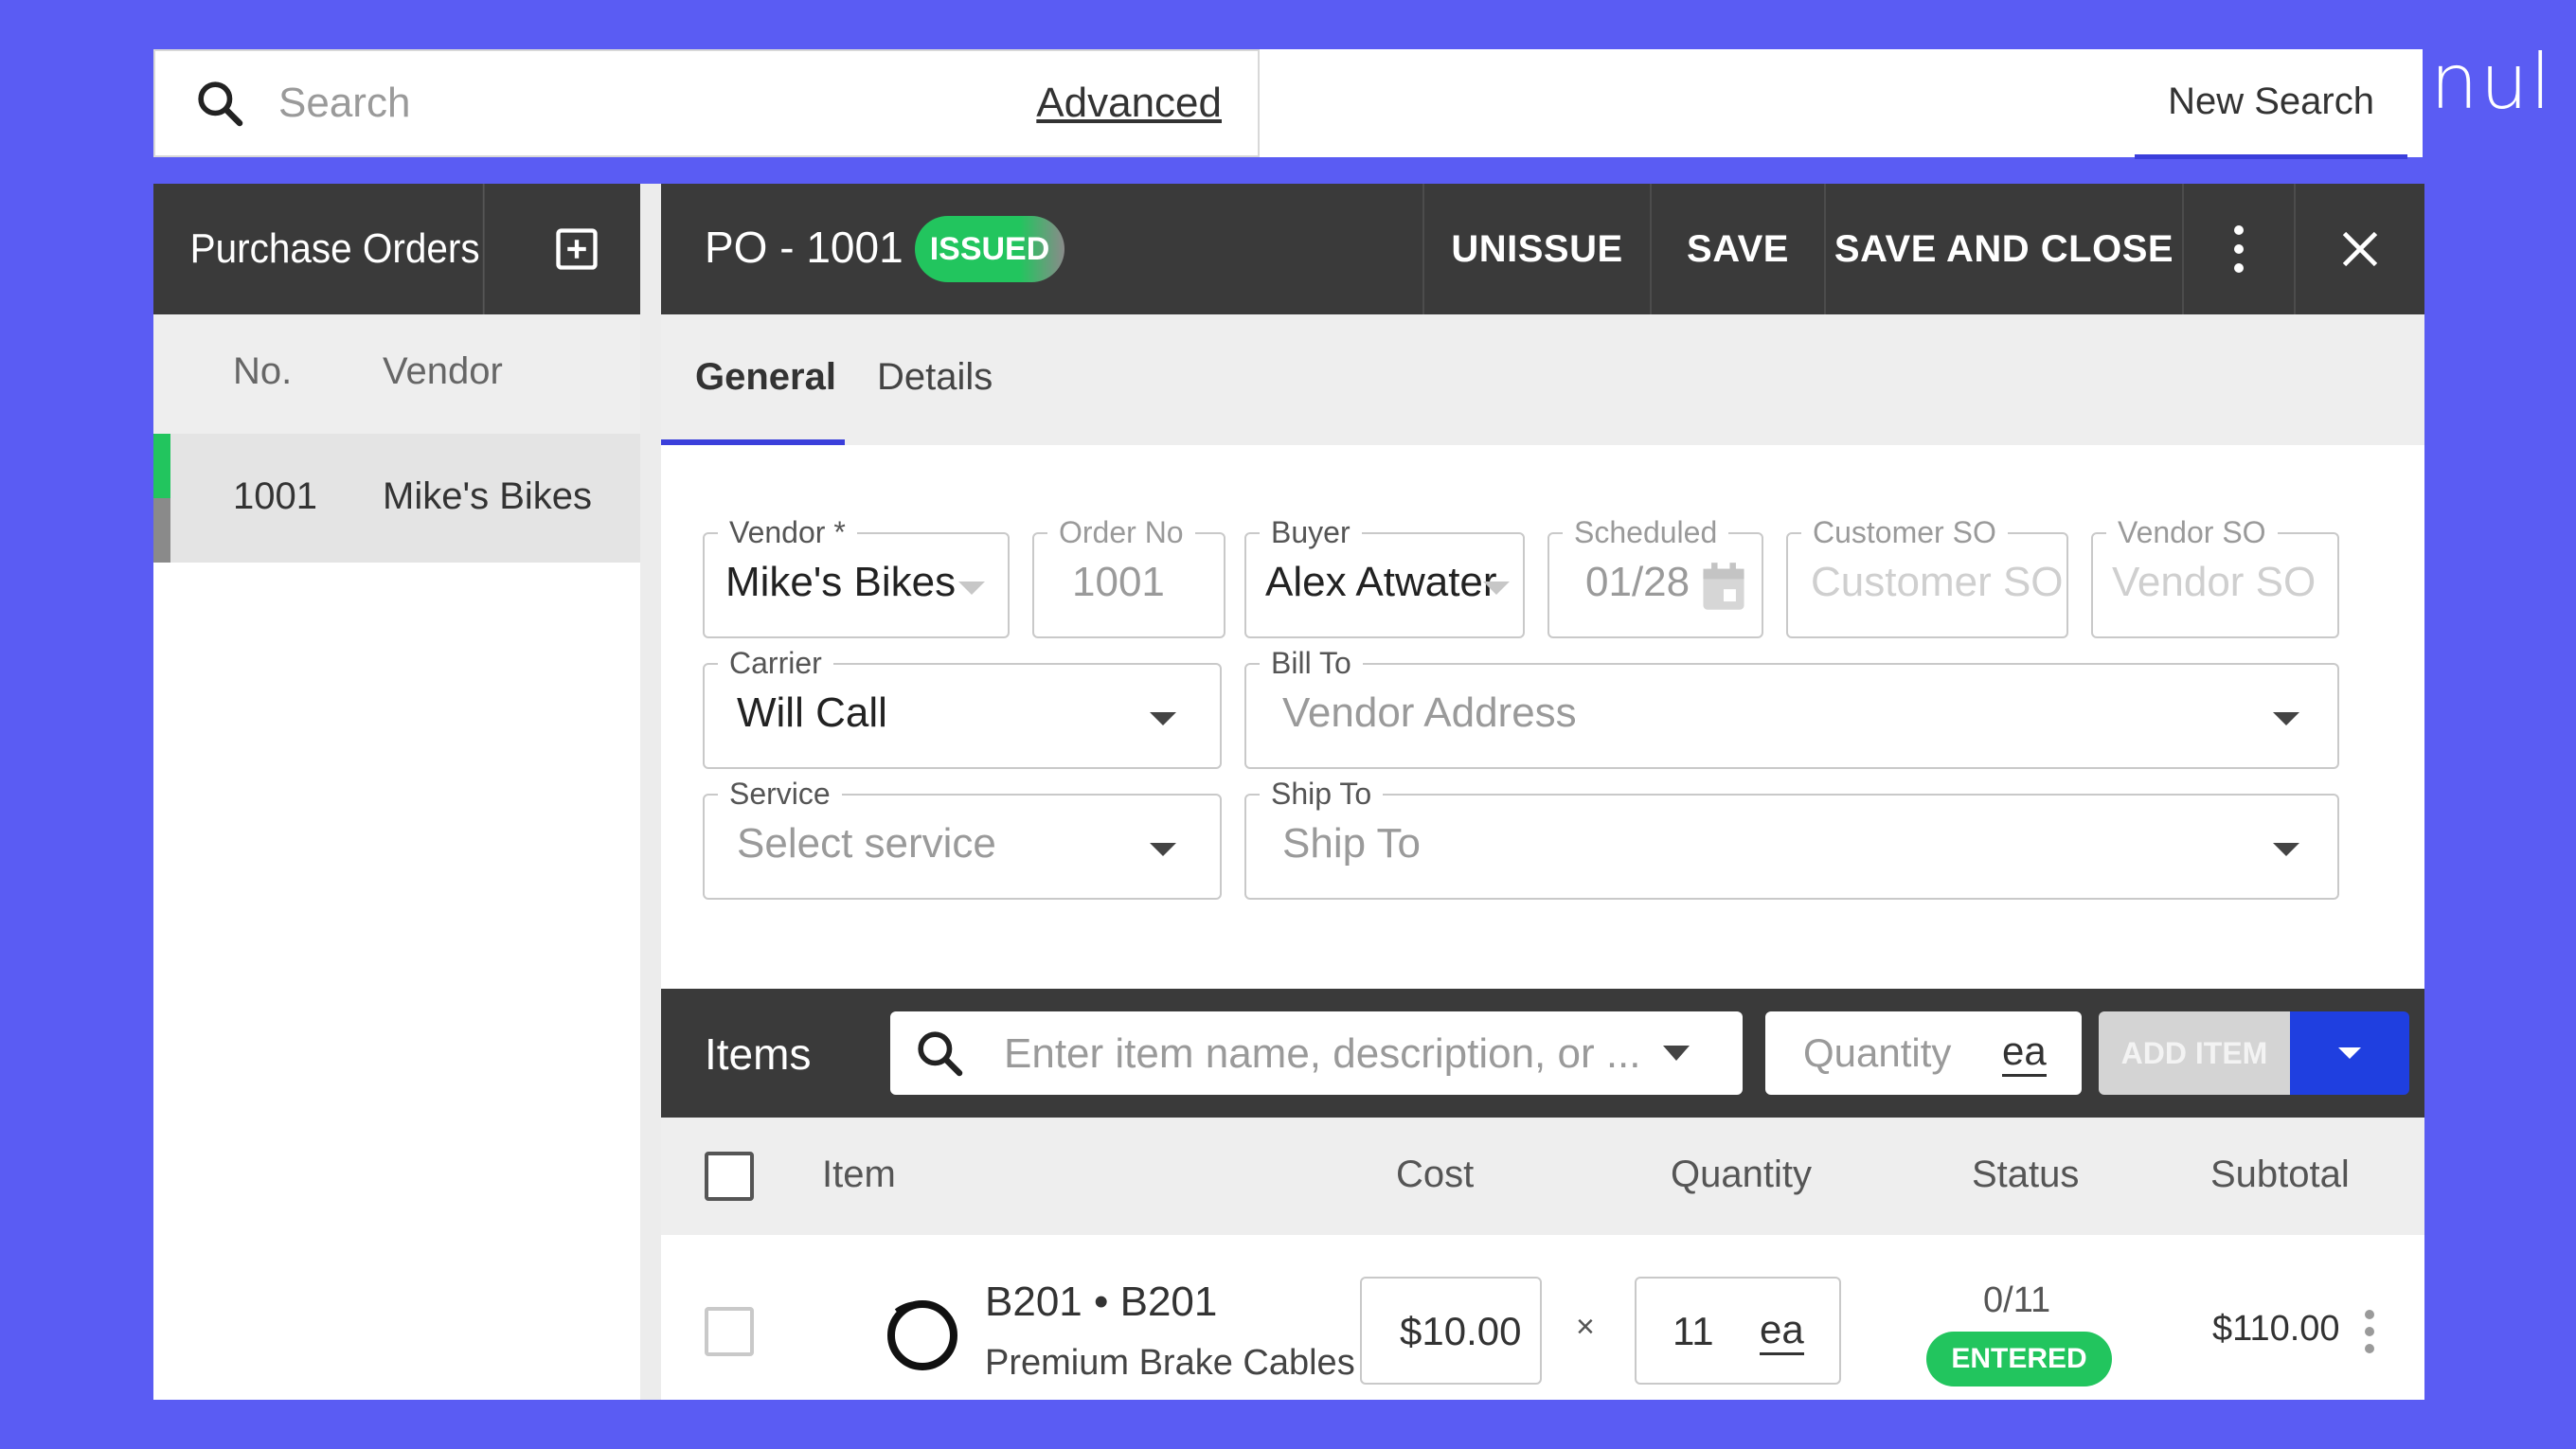  I want to click on item-code: B201 • B201, so click(1101, 1302).